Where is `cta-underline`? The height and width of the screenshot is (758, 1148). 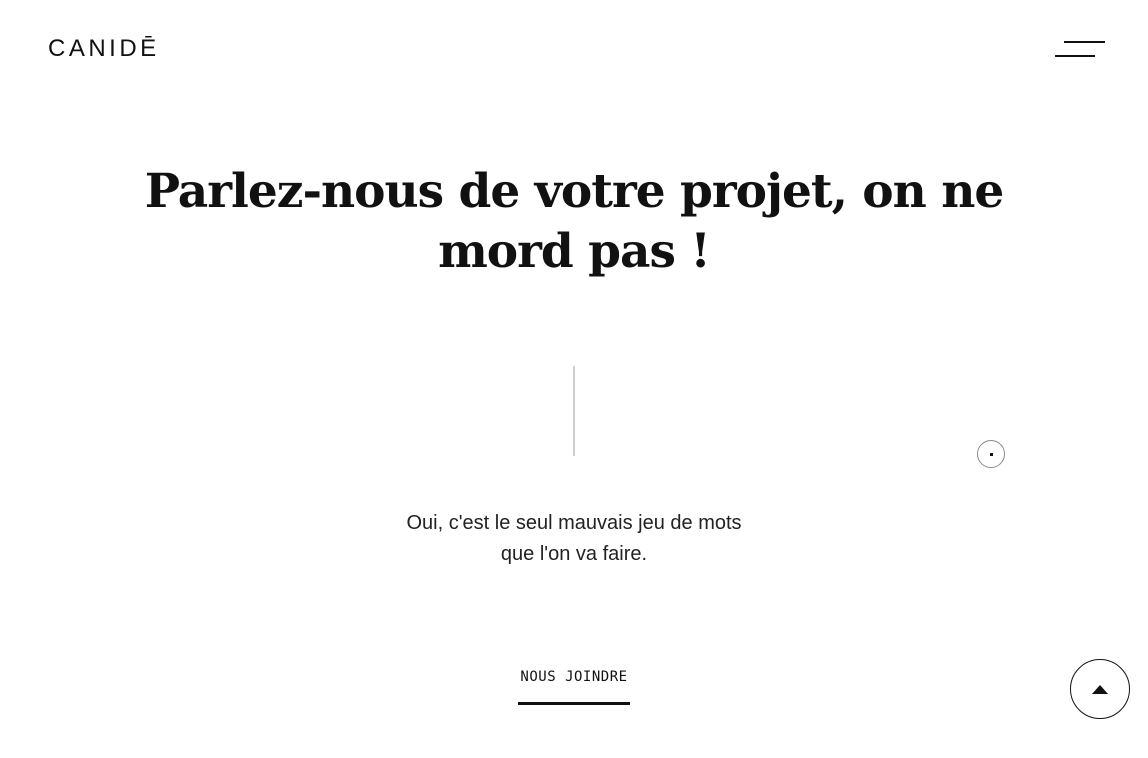 cta-underline is located at coordinates (574, 703).